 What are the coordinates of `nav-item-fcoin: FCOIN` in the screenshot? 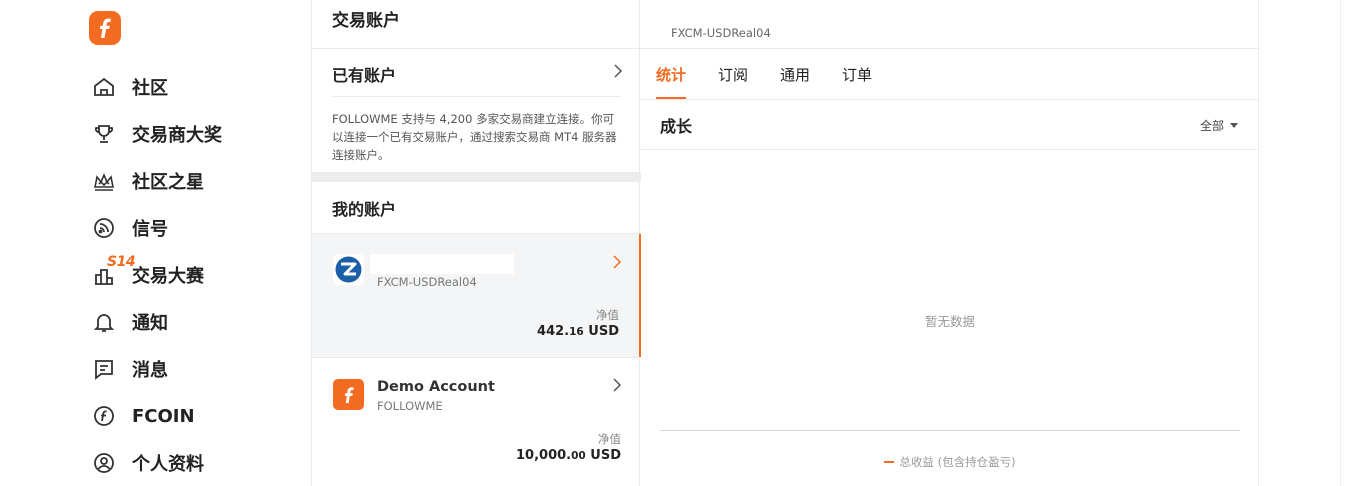 It's located at (143, 416).